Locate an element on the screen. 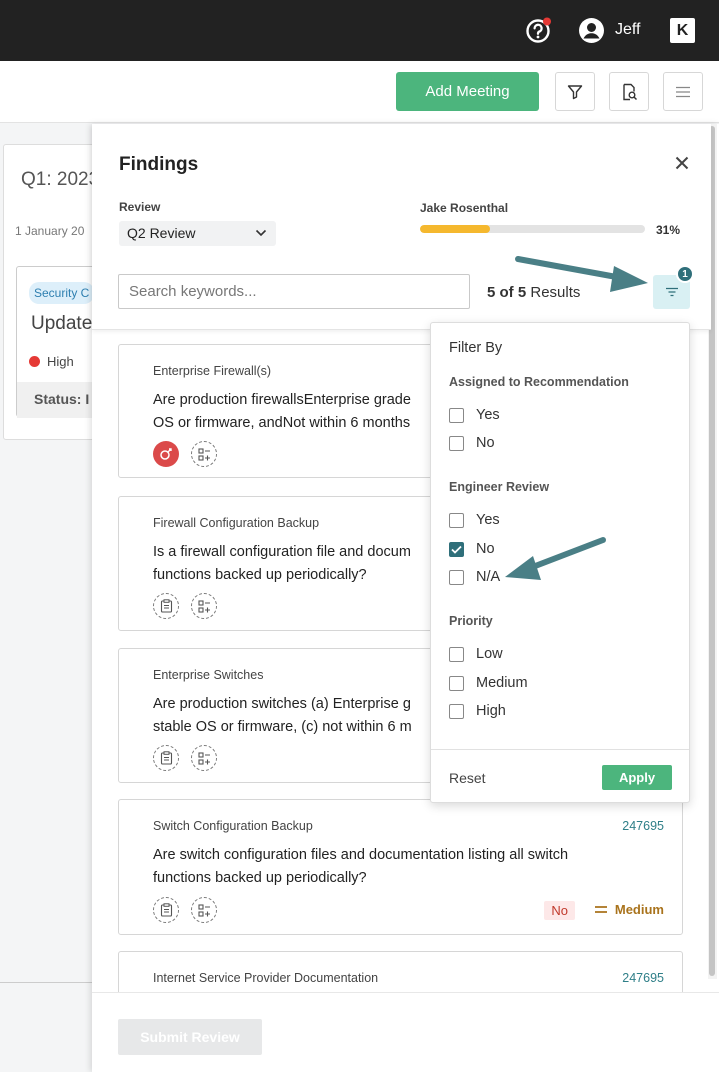  review-progress-bar is located at coordinates (532, 229).